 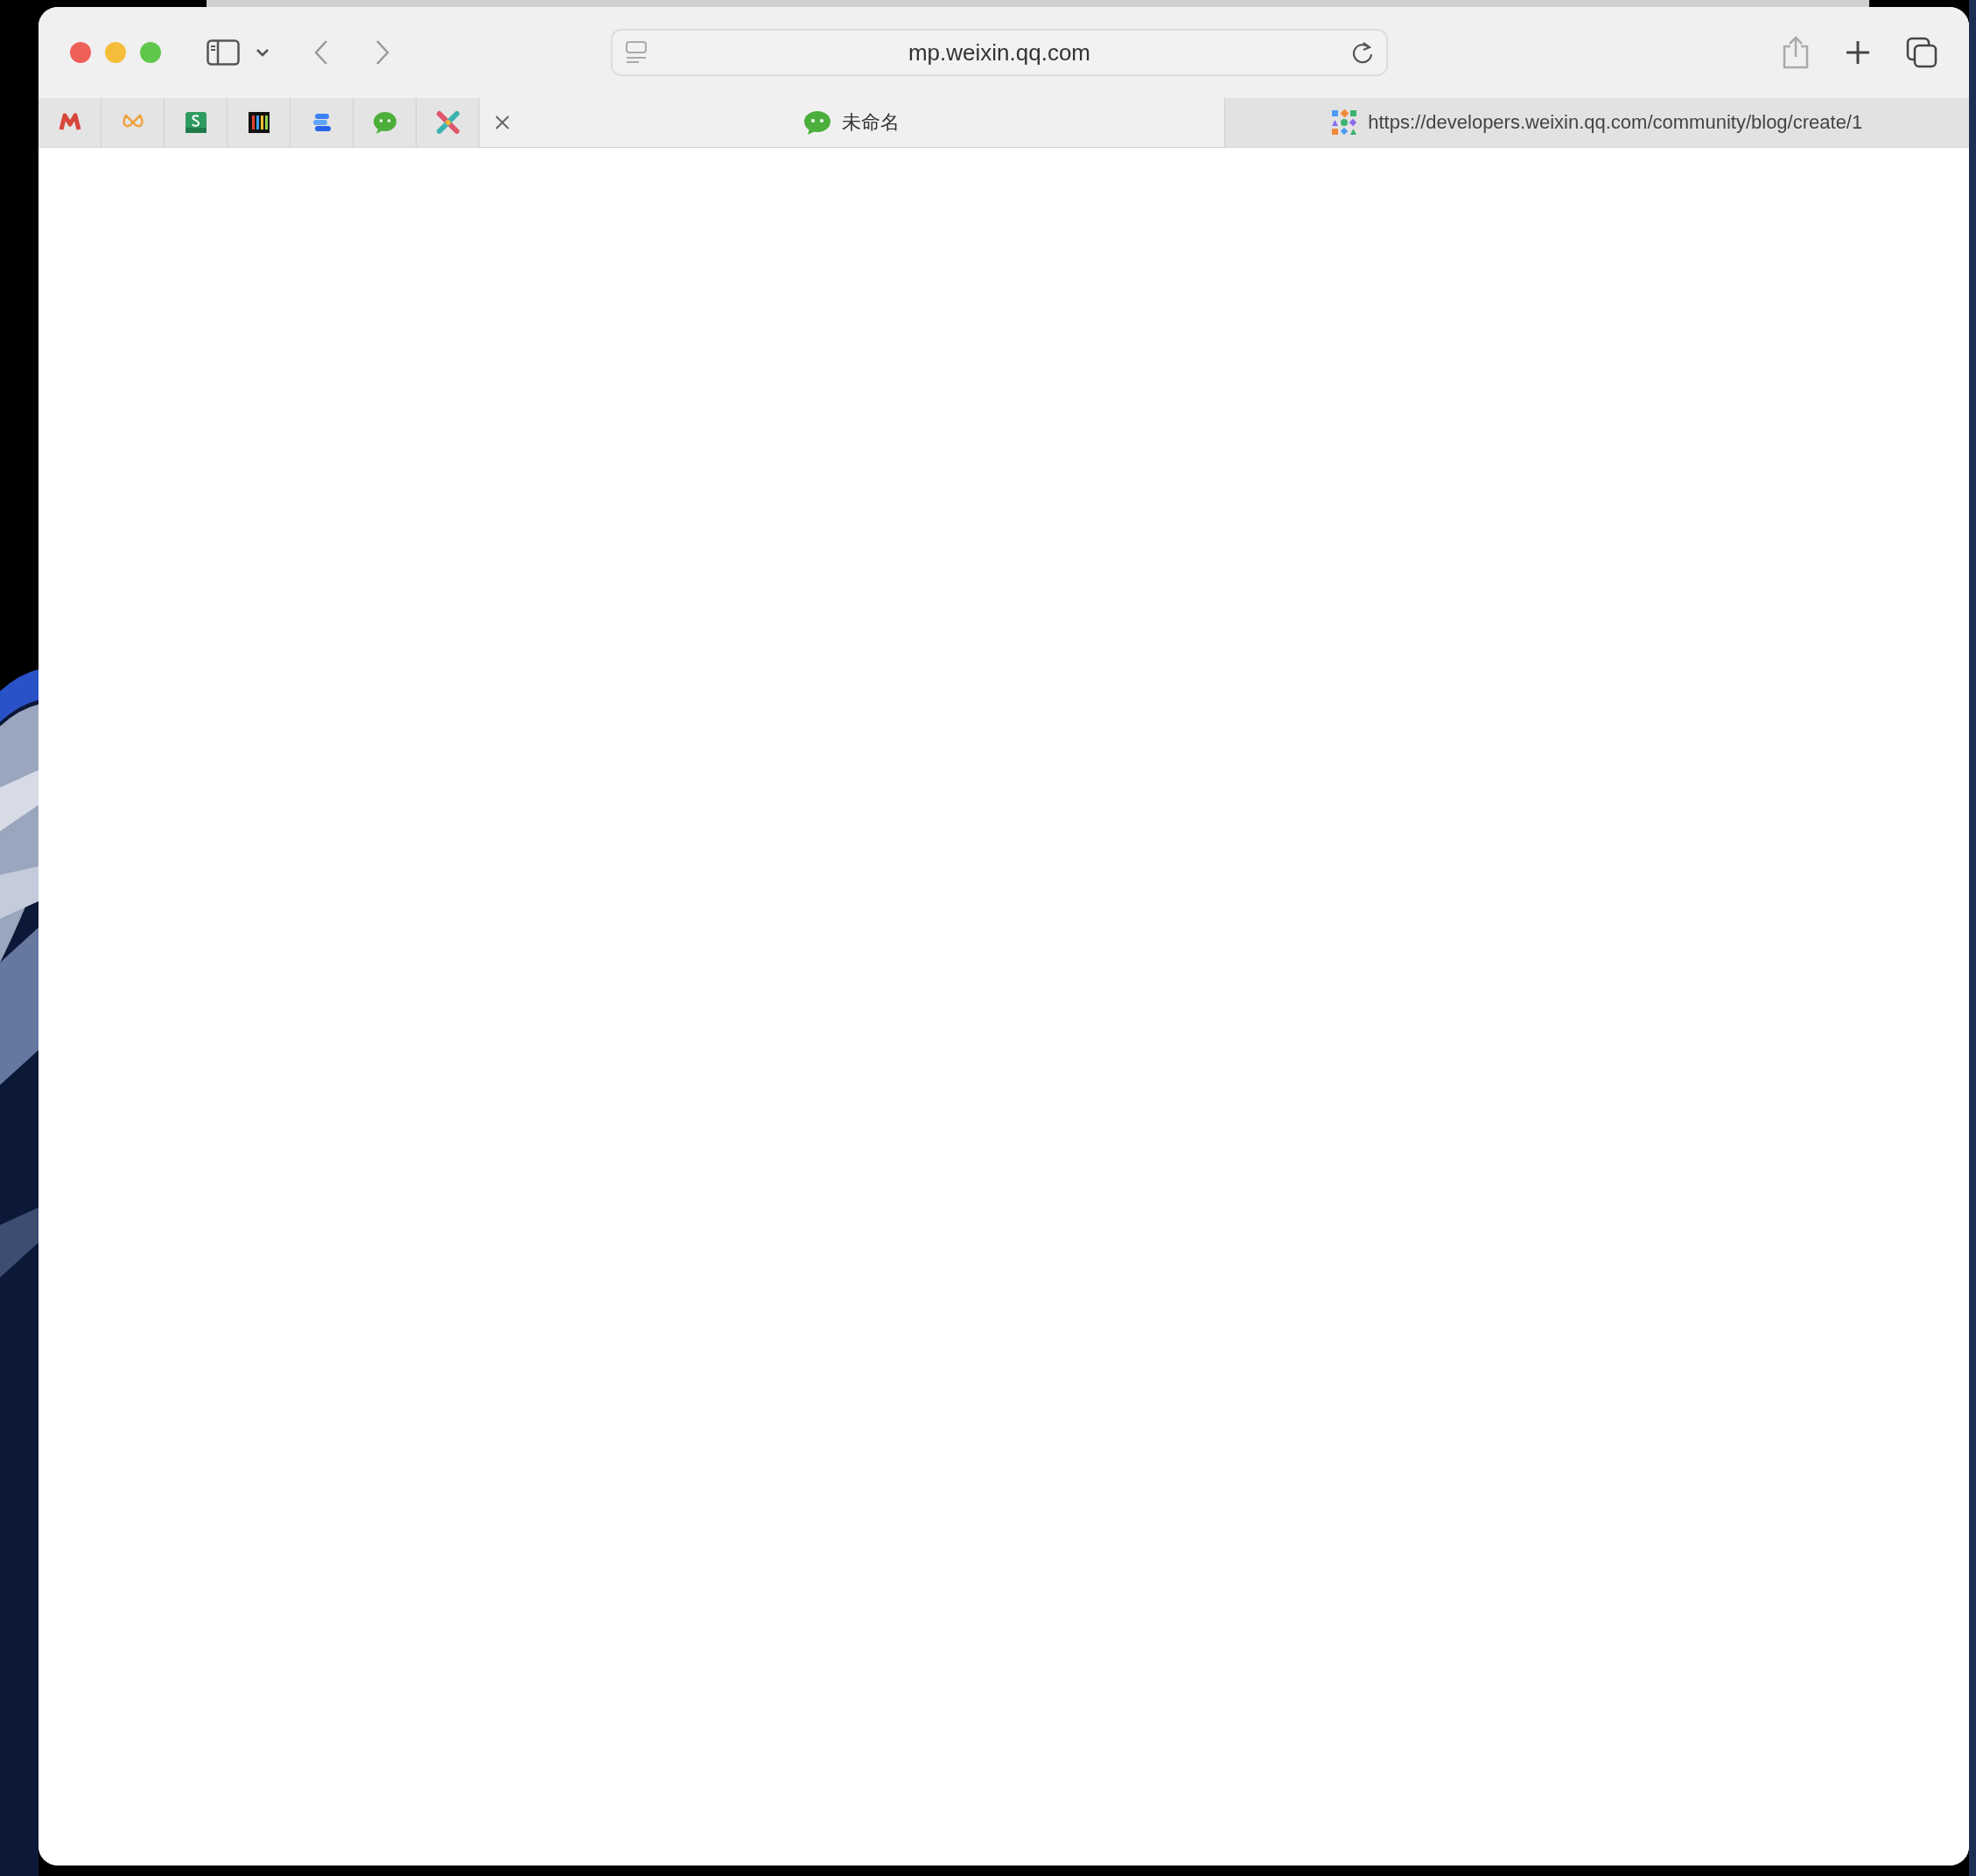 I want to click on tab-title: 未命名, so click(x=871, y=122).